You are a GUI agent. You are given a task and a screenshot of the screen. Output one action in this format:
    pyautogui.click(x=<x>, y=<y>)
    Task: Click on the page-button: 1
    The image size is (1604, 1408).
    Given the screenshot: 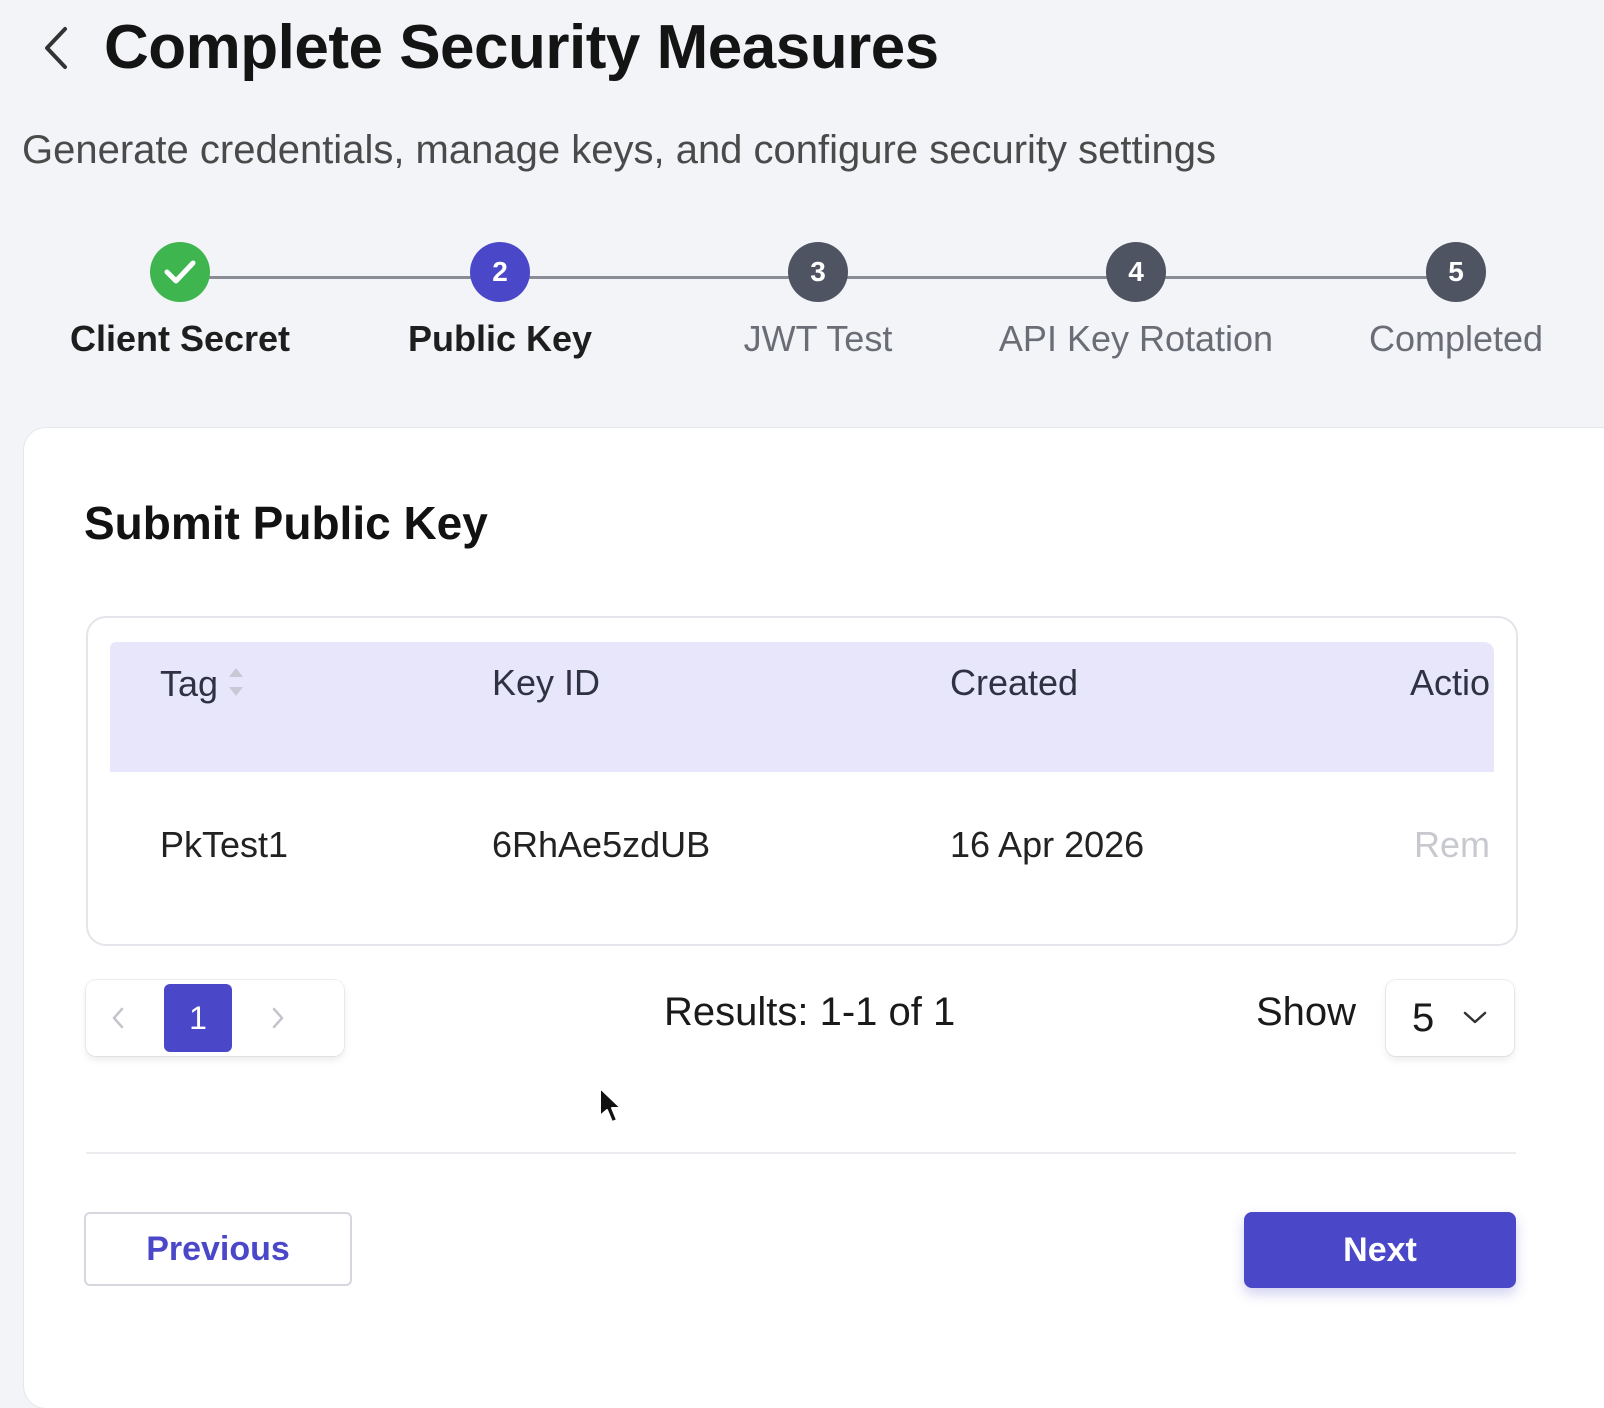 What is the action you would take?
    pyautogui.click(x=198, y=1018)
    